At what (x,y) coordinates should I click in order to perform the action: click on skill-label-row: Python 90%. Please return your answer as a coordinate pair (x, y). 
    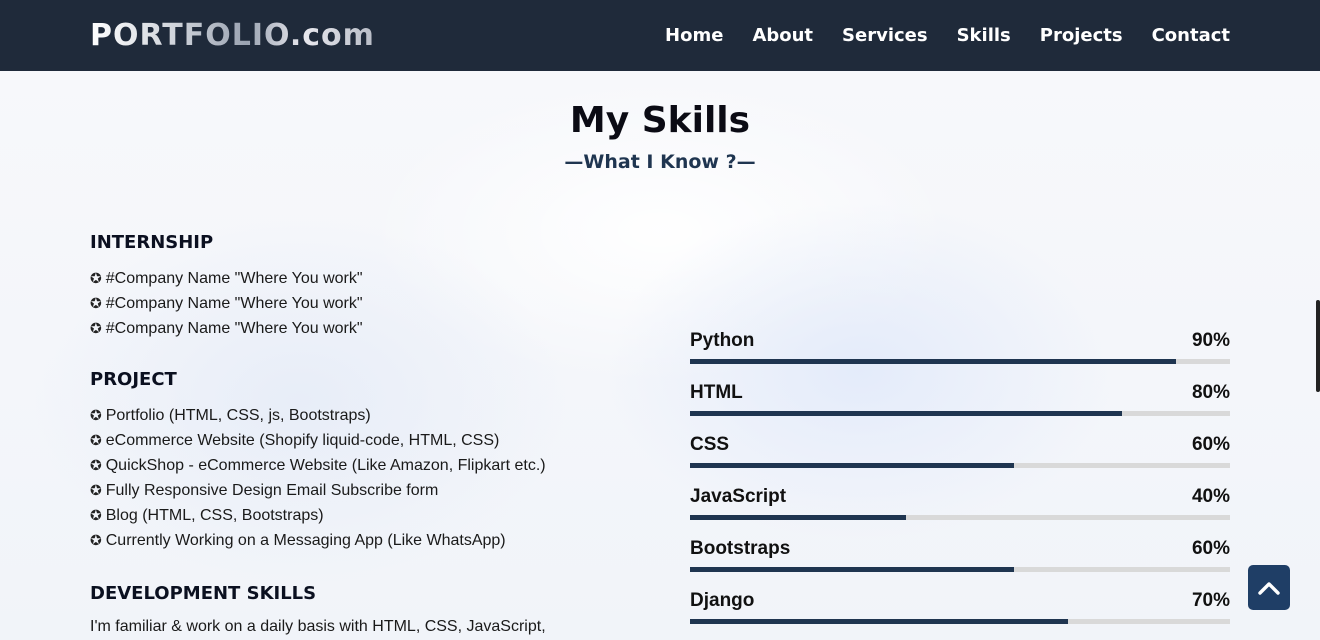
    Looking at the image, I should click on (960, 341).